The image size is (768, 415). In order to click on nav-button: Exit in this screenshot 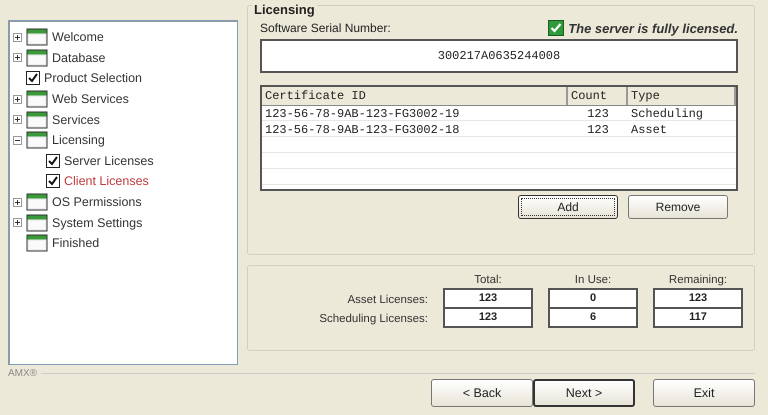, I will do `click(704, 393)`.